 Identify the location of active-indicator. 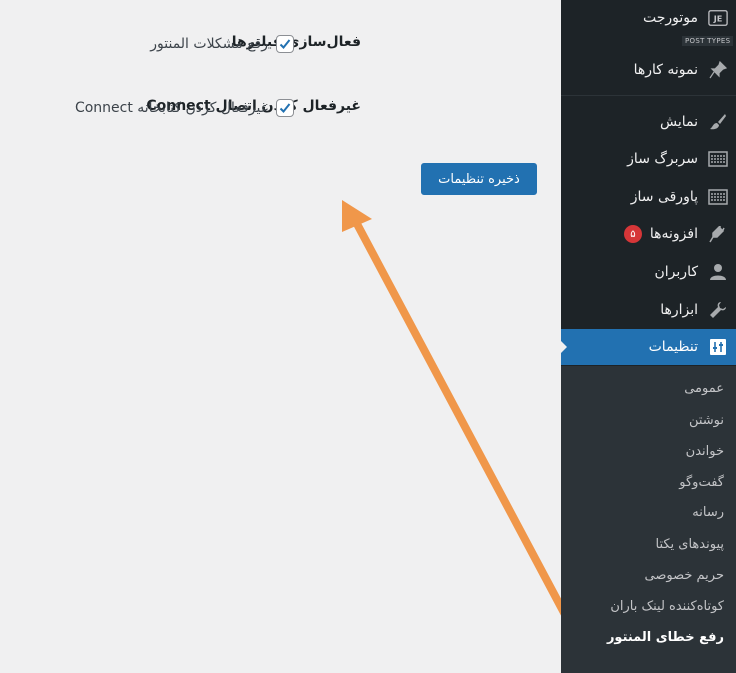
(563, 347).